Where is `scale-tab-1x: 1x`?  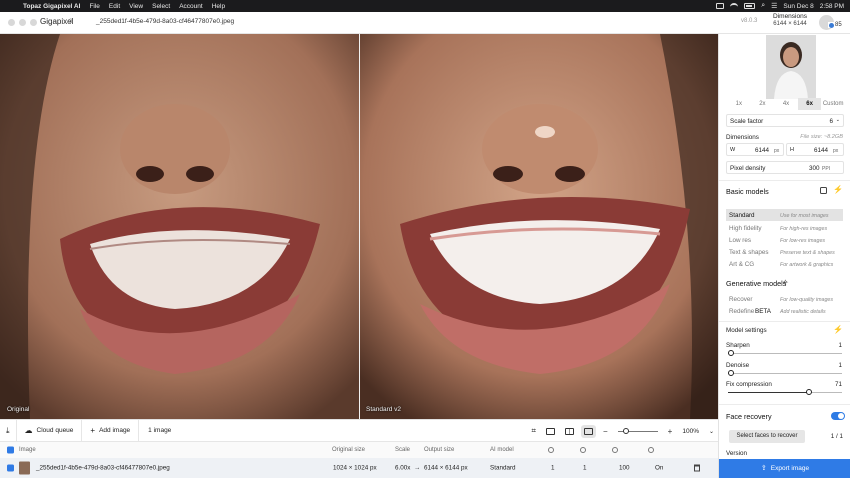
scale-tab-1x: 1x is located at coordinates (739, 104).